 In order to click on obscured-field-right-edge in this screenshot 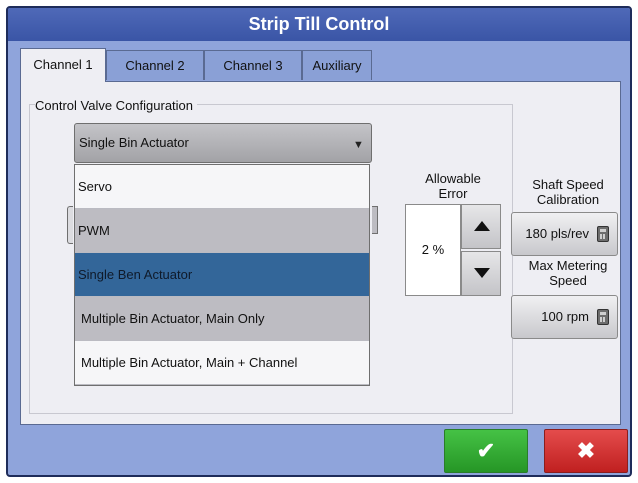, I will do `click(375, 220)`.